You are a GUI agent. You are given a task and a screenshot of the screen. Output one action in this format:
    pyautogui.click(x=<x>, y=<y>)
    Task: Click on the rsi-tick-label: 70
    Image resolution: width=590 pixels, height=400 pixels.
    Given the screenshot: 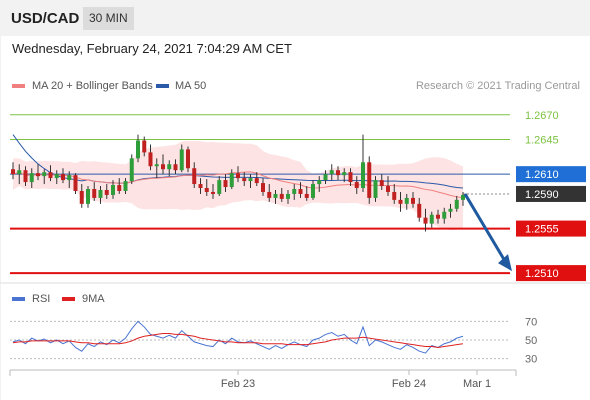 What is the action you would take?
    pyautogui.click(x=531, y=322)
    